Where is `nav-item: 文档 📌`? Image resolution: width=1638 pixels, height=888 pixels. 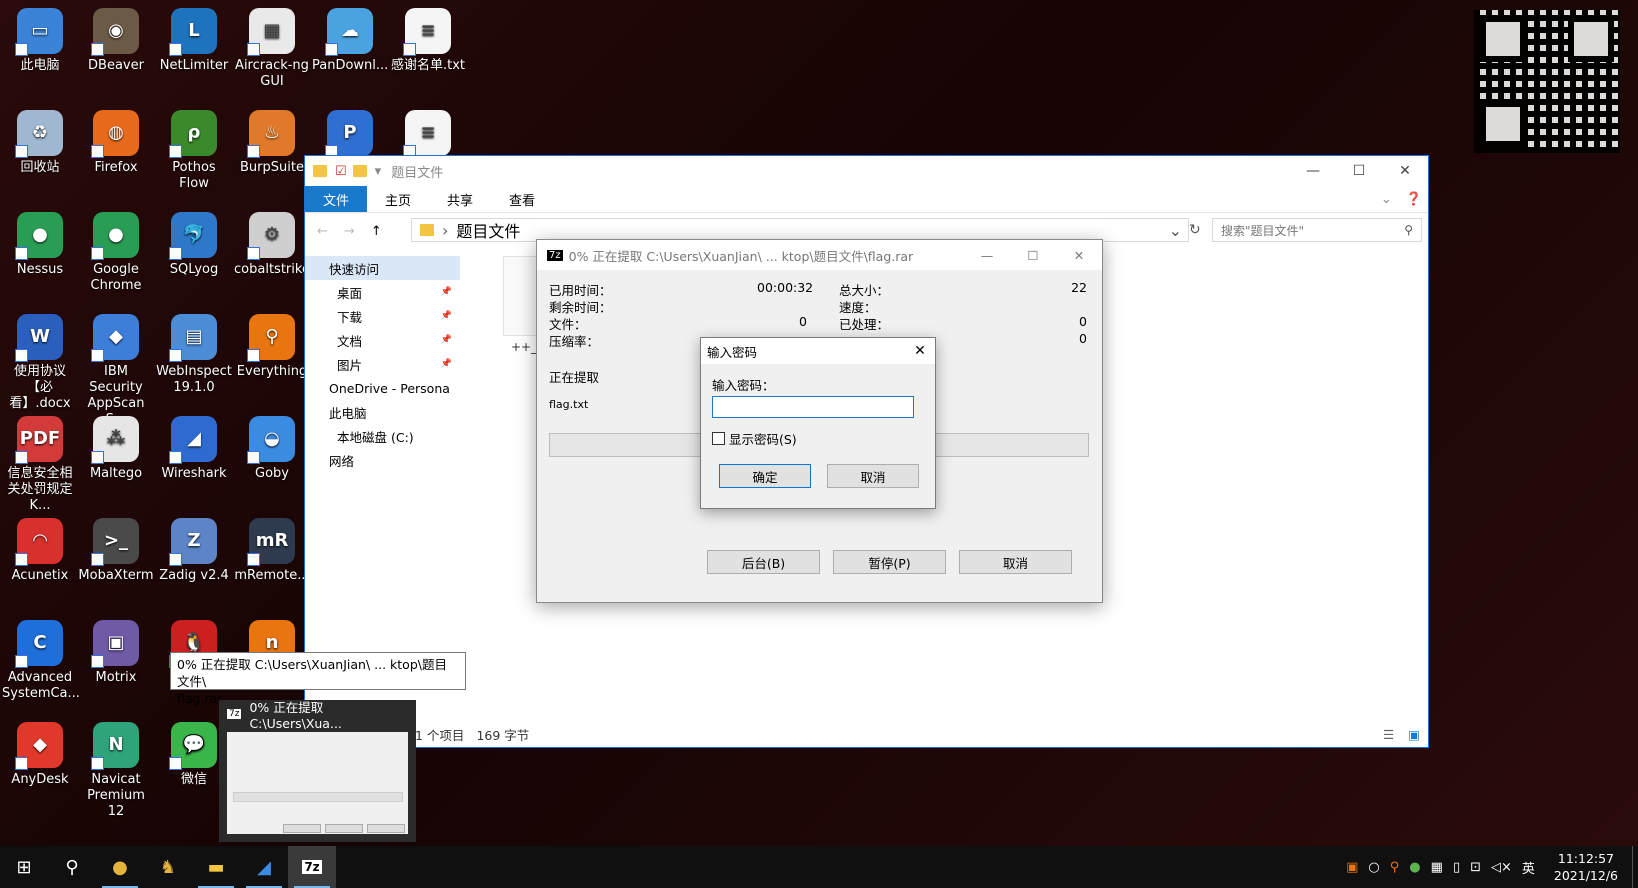 nav-item: 文档 📌 is located at coordinates (382, 340).